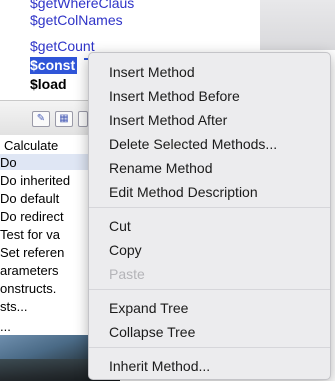 The width and height of the screenshot is (335, 381). I want to click on tree-row: Do inherited, so click(35, 180).